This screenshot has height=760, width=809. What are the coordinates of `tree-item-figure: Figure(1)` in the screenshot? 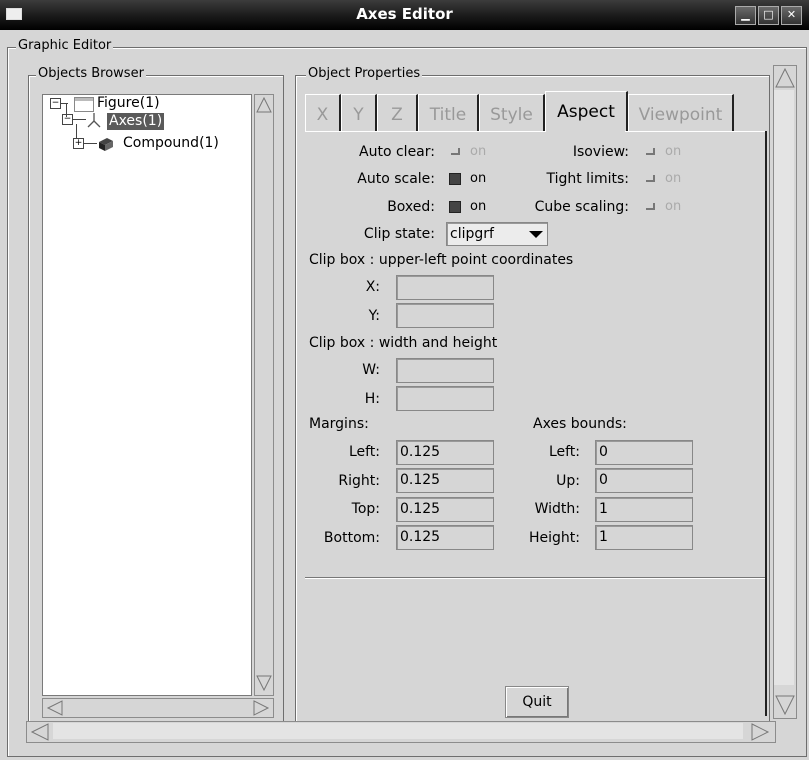 It's located at (128, 103).